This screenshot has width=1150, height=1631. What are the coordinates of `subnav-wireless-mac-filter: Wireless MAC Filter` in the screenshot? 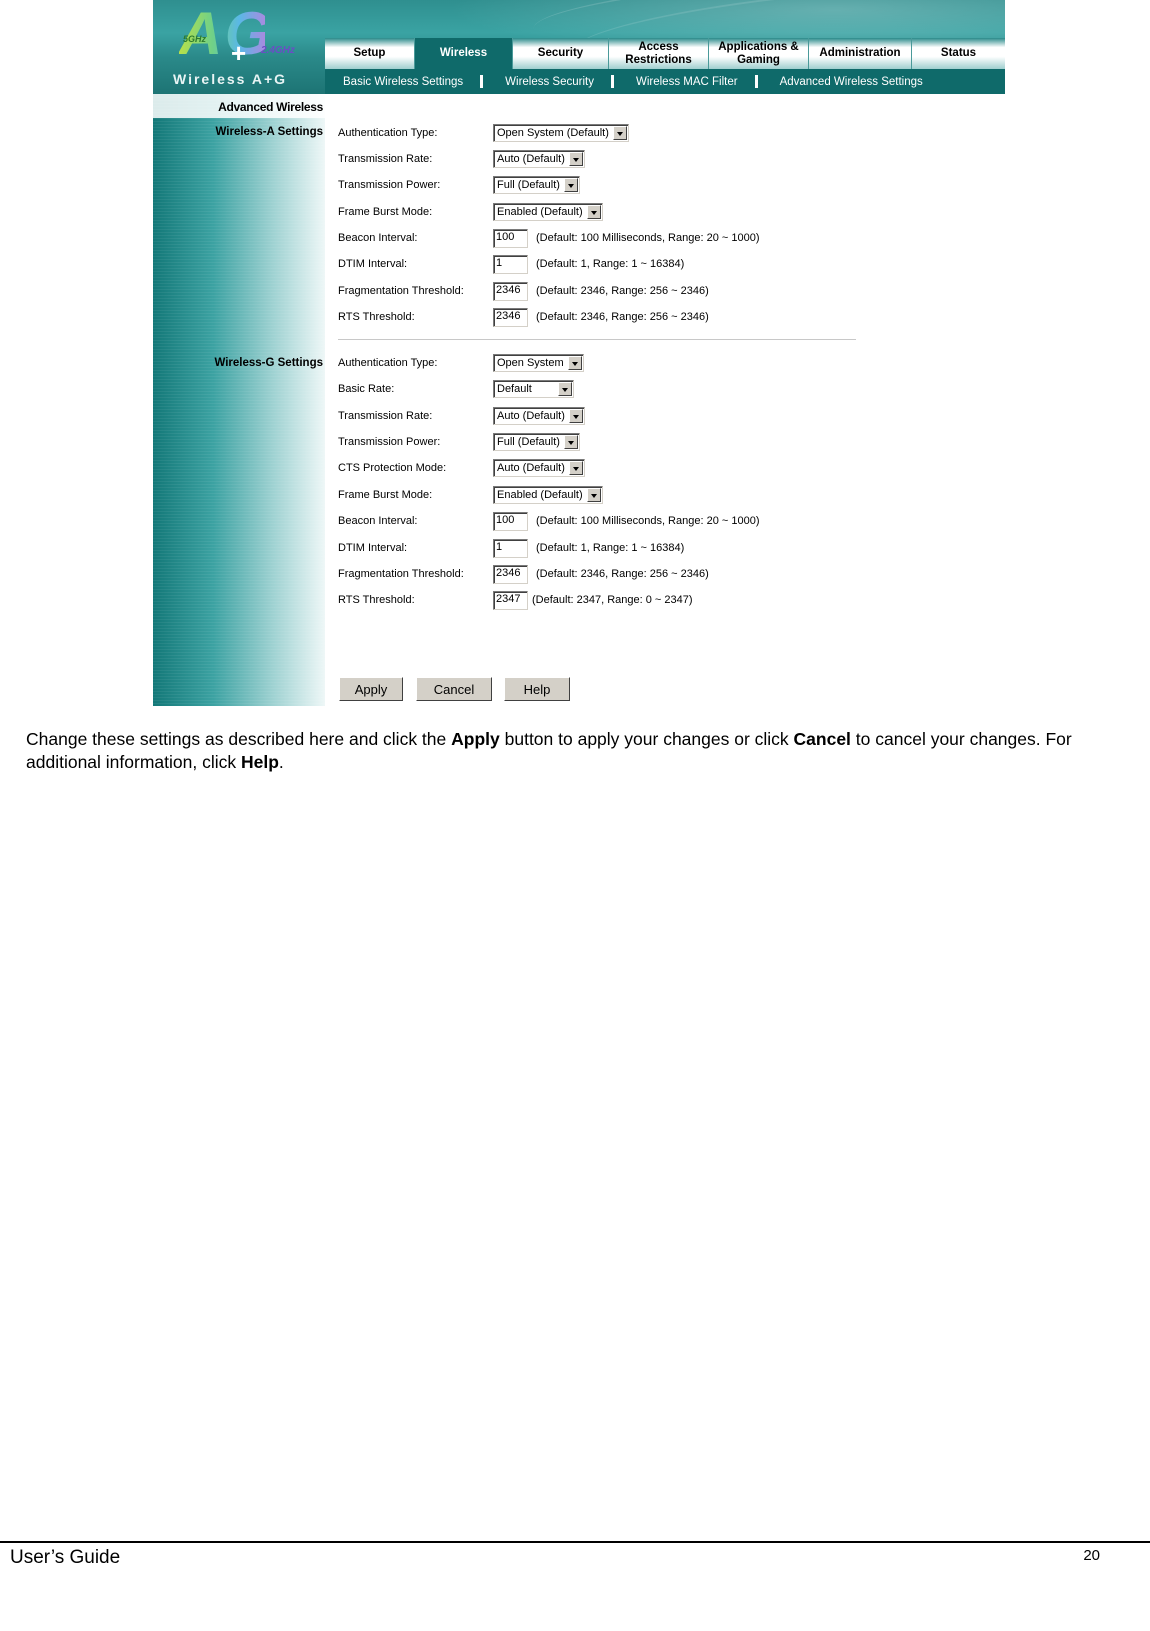 It's located at (687, 82).